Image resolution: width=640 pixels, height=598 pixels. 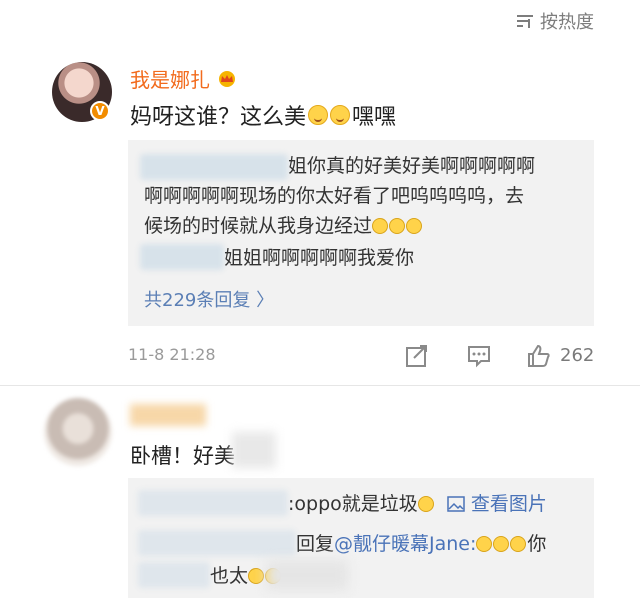 What do you see at coordinates (170, 78) in the screenshot?
I see `username: 我是娜扎` at bounding box center [170, 78].